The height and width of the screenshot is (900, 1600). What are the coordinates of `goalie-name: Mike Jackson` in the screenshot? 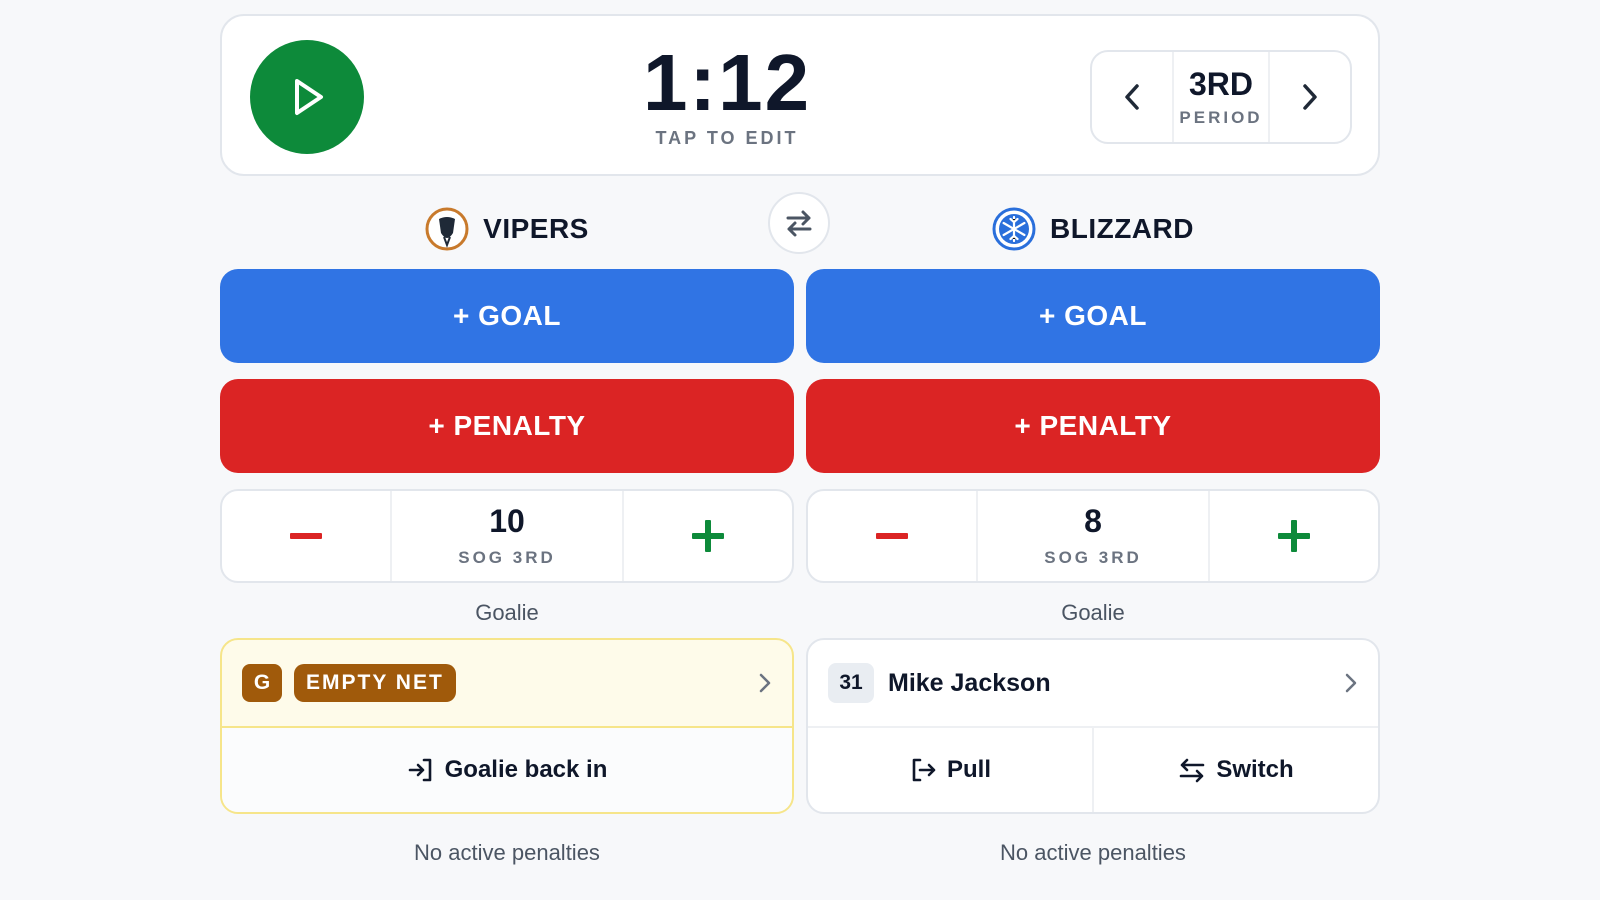 It's located at (969, 682).